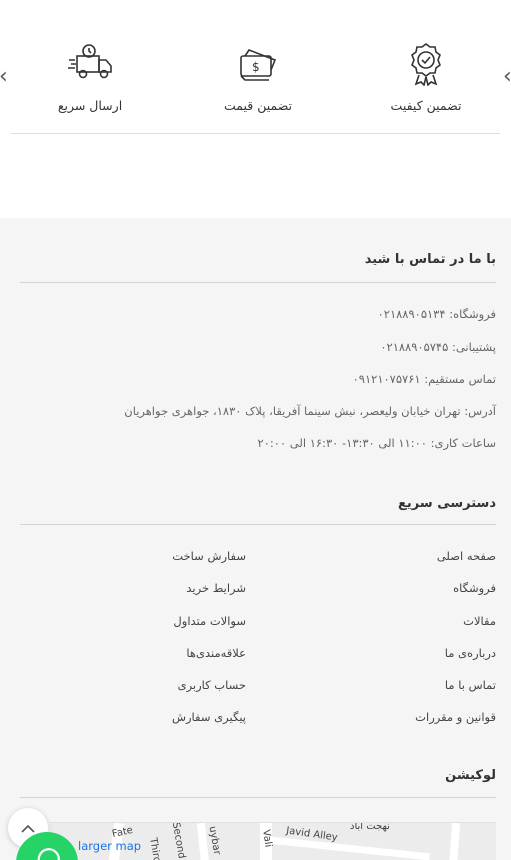 This screenshot has width=511, height=860. What do you see at coordinates (4, 76) in the screenshot?
I see `carousel-prev-icon: ‹` at bounding box center [4, 76].